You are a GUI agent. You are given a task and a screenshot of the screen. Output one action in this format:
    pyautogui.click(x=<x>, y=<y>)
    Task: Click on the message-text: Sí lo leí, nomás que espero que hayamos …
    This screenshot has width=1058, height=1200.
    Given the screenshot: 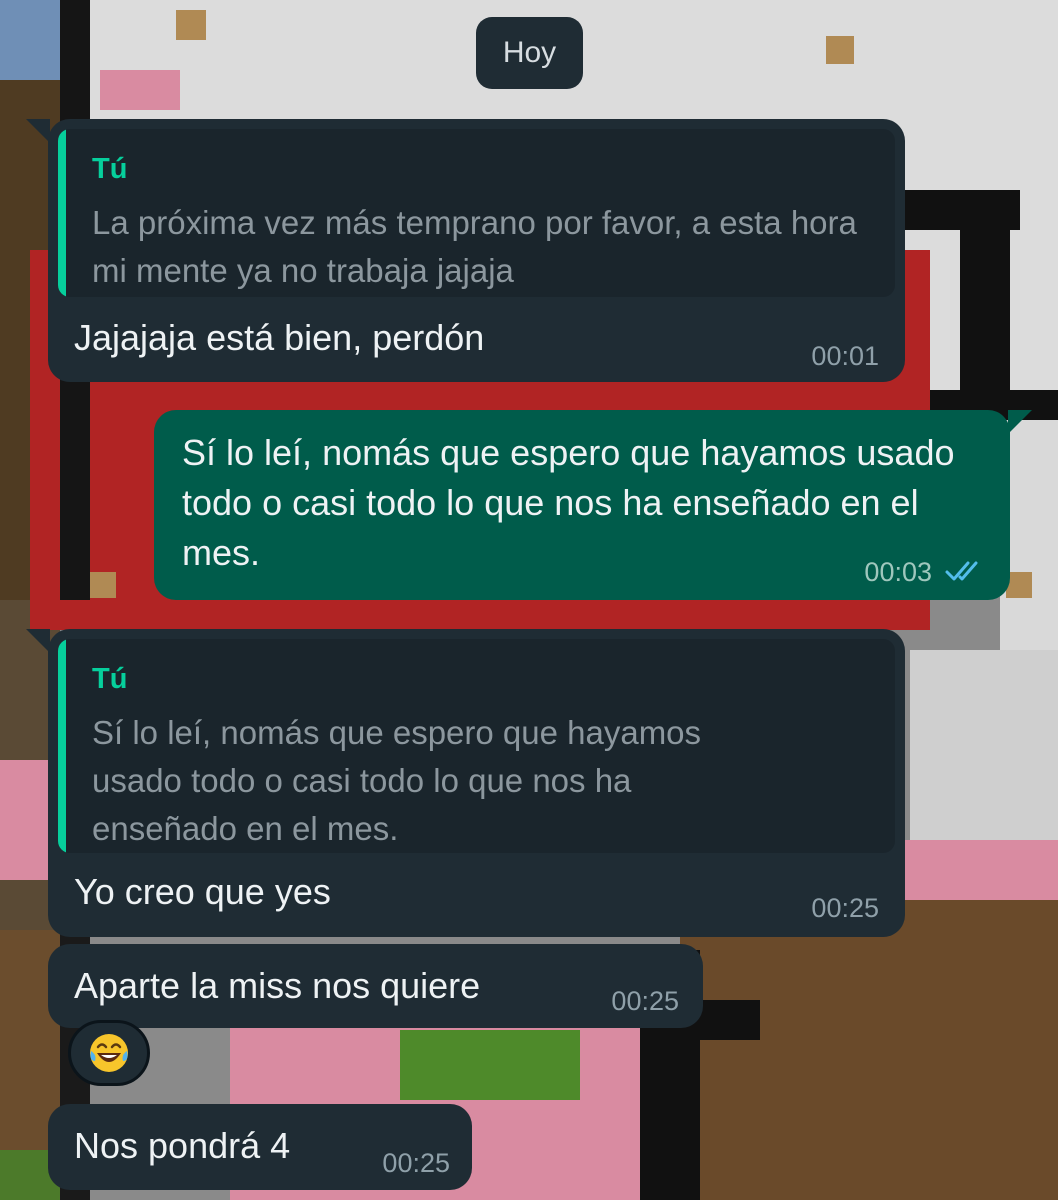 What is the action you would take?
    pyautogui.click(x=568, y=502)
    